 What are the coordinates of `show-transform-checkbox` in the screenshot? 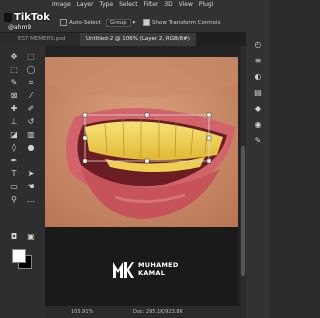 It's located at (146, 22).